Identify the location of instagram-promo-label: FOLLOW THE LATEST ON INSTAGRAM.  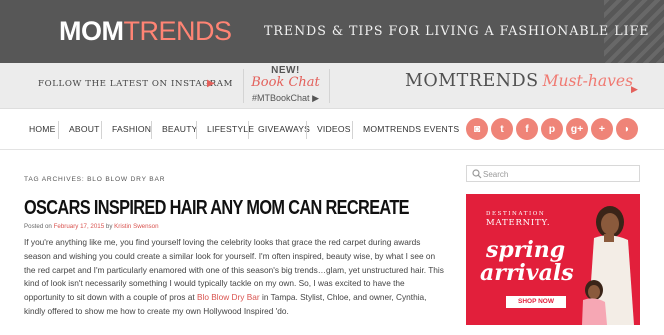
(135, 84).